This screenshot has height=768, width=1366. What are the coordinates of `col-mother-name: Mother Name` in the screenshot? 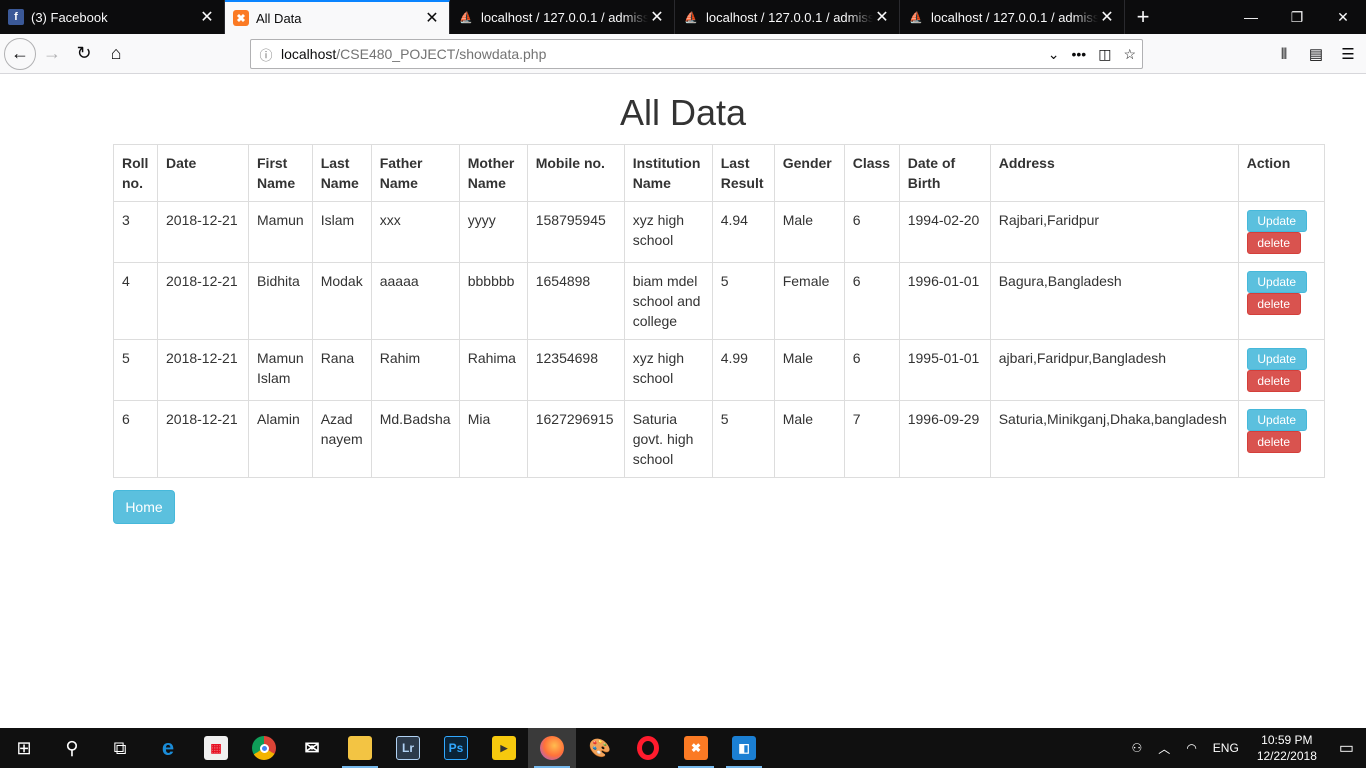 It's located at (493, 173).